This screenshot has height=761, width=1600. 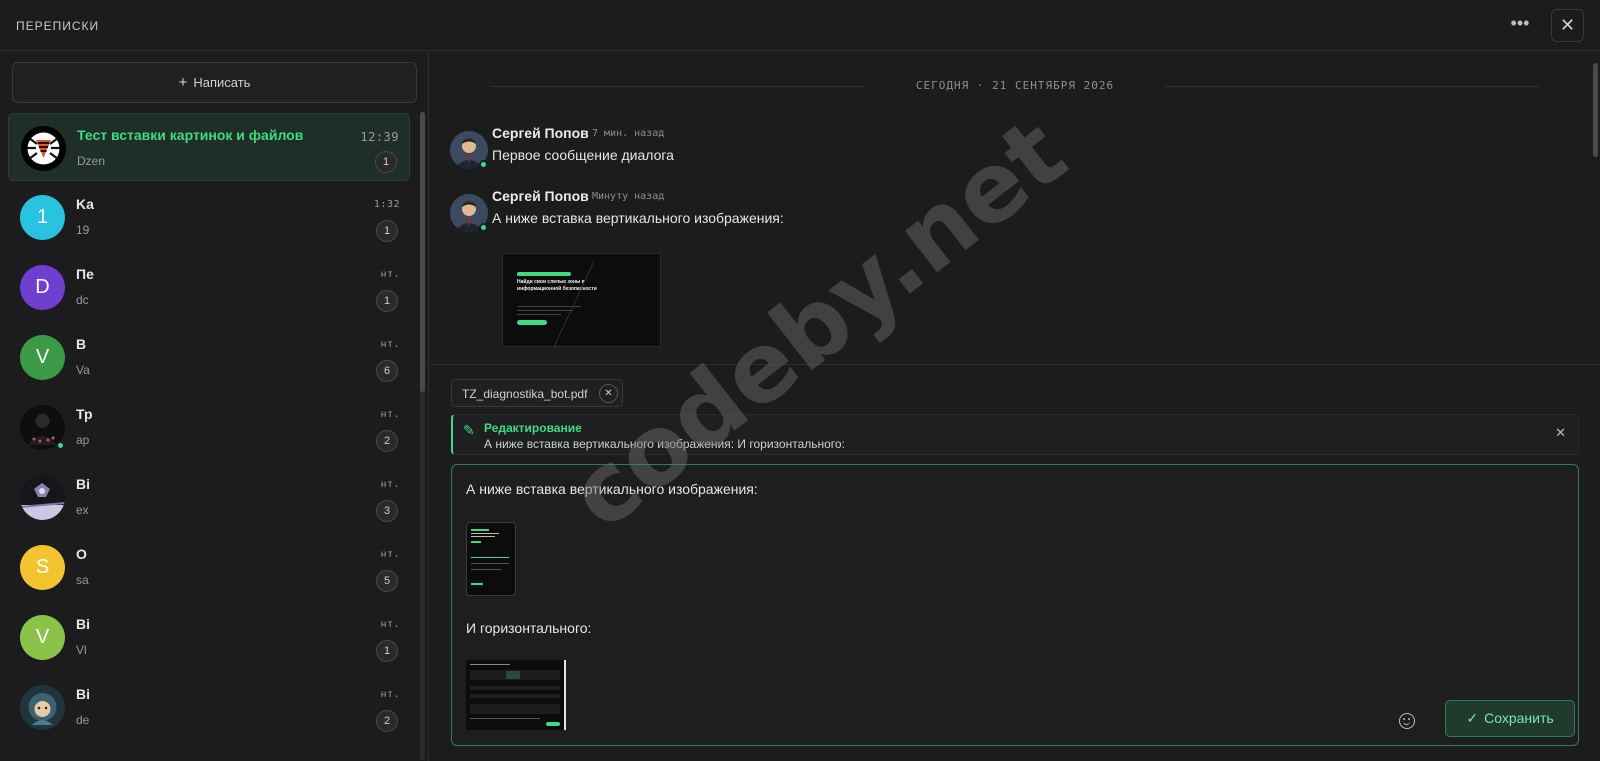 I want to click on conversation-preview: sa, so click(x=82, y=580).